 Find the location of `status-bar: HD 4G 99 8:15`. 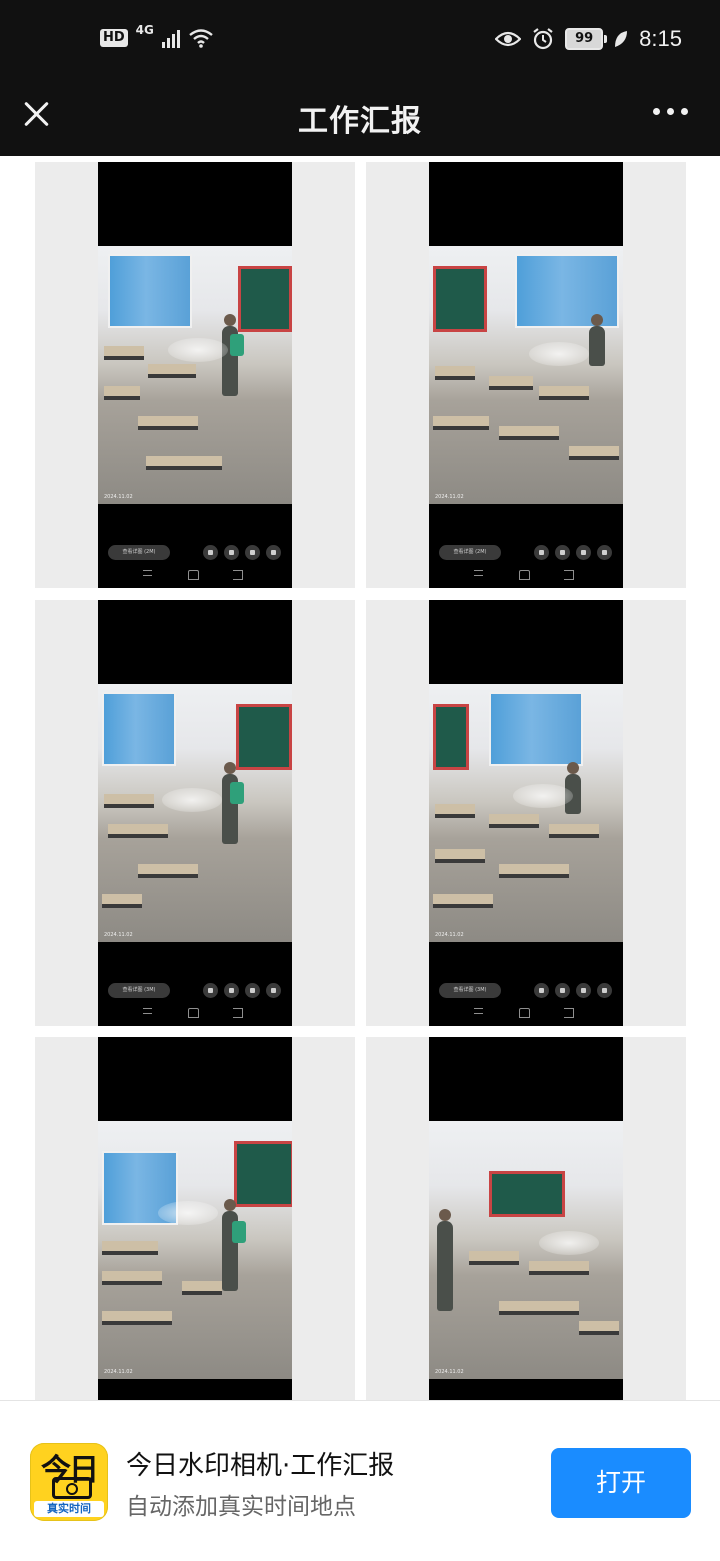

status-bar: HD 4G 99 8:15 is located at coordinates (360, 42).